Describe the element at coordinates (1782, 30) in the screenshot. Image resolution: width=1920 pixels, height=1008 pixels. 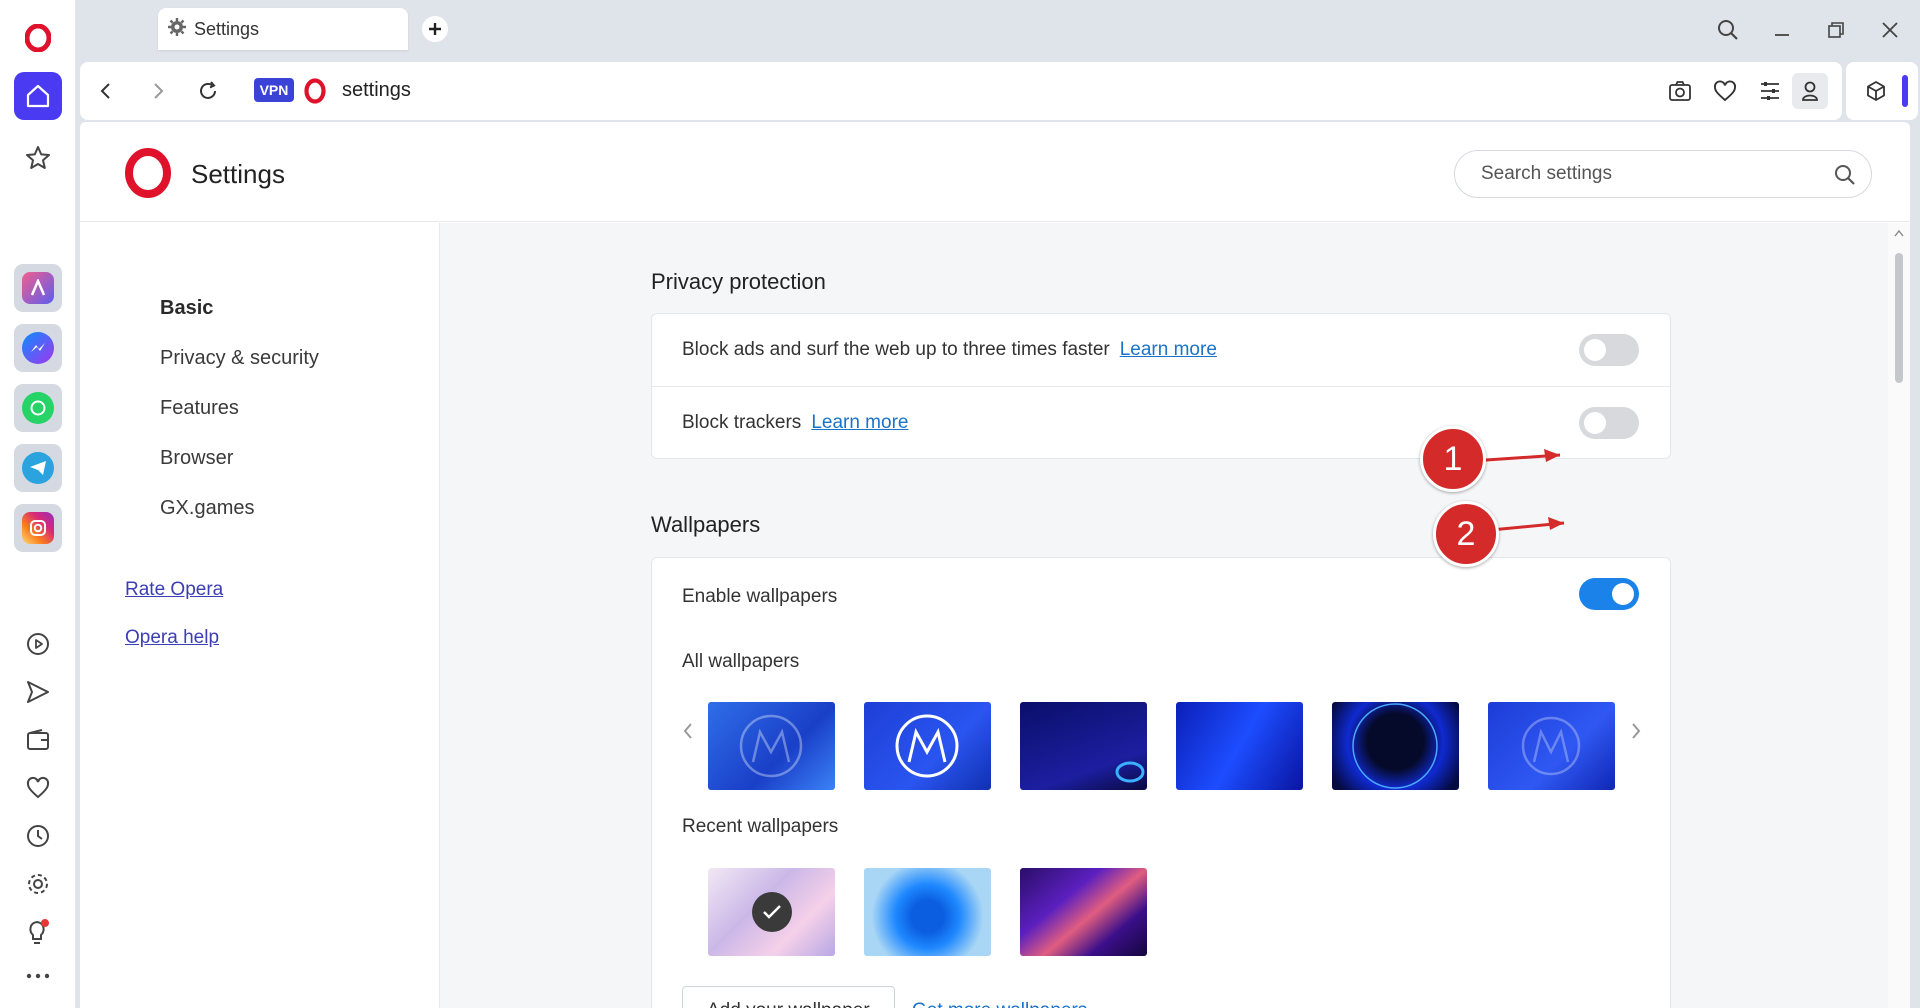
I see `minimize-button` at that location.